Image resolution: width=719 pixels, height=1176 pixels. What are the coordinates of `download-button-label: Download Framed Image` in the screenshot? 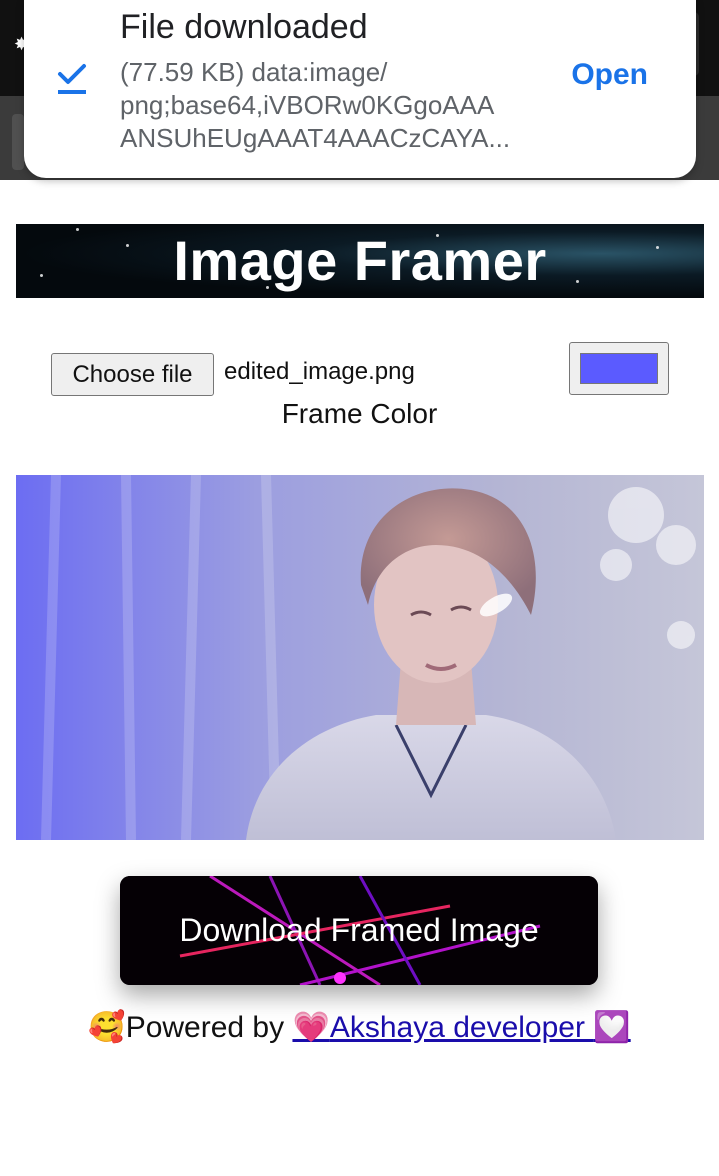 It's located at (359, 930).